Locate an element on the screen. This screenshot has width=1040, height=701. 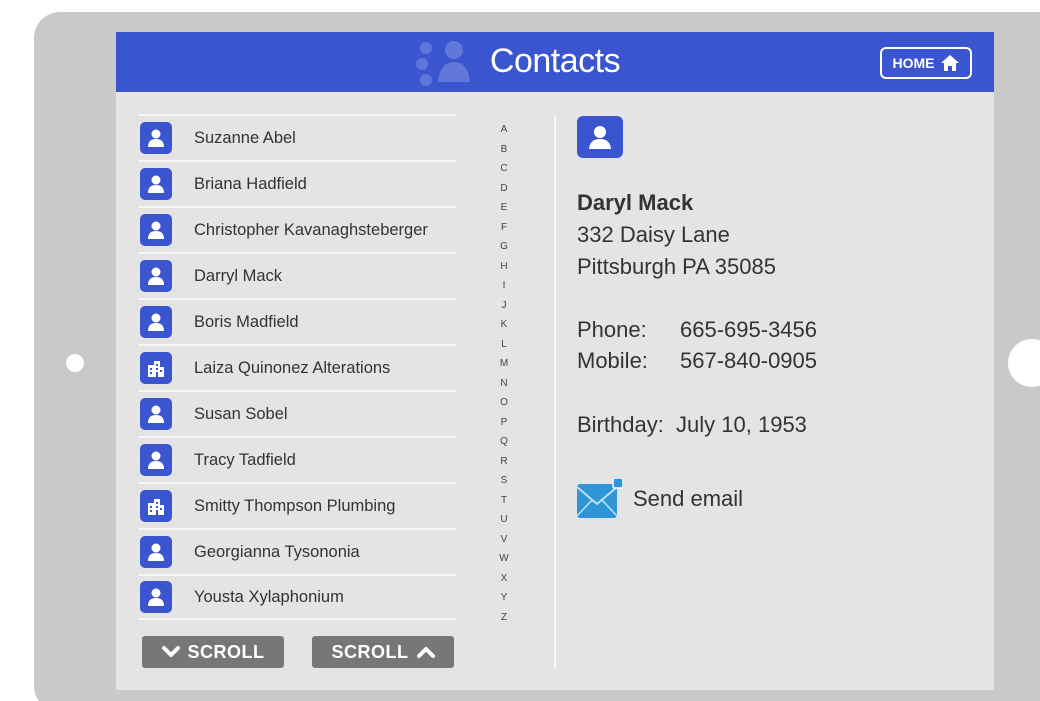
alphabet-letter: Q is located at coordinates (504, 442).